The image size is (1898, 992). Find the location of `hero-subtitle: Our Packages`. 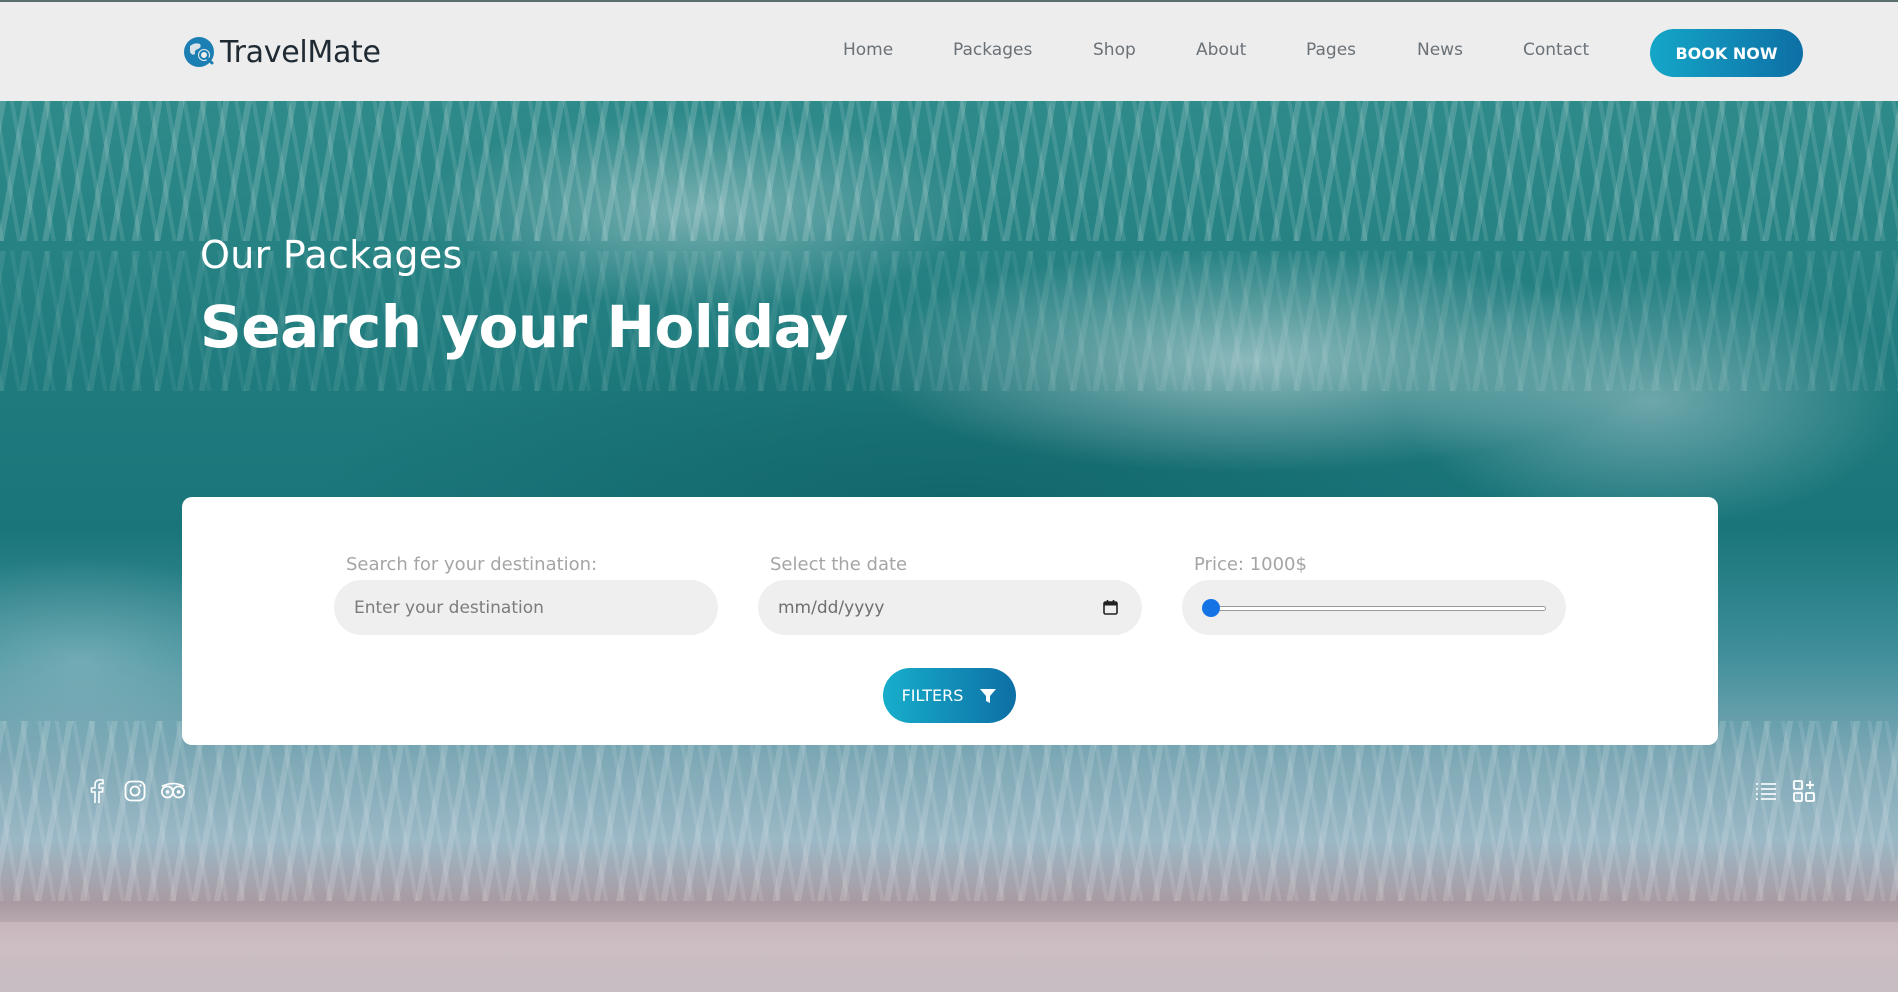

hero-subtitle: Our Packages is located at coordinates (331, 255).